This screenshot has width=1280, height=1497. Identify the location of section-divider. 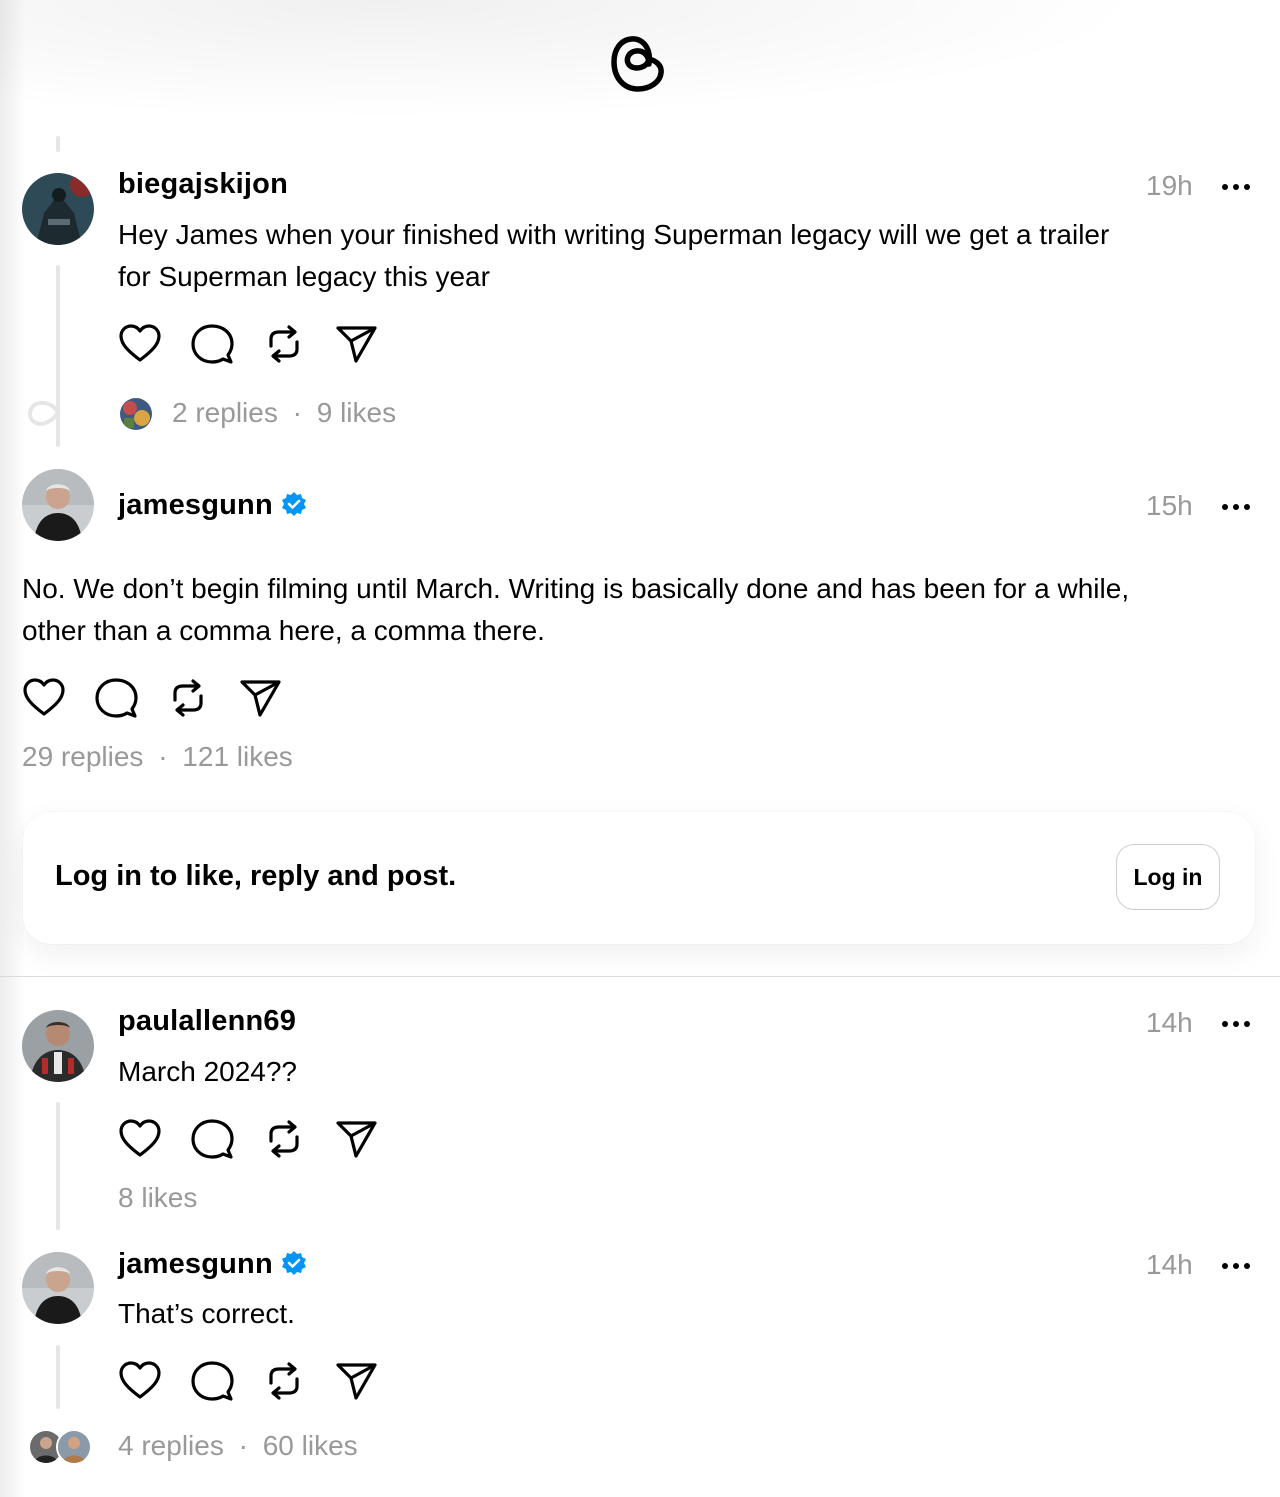
(640, 976).